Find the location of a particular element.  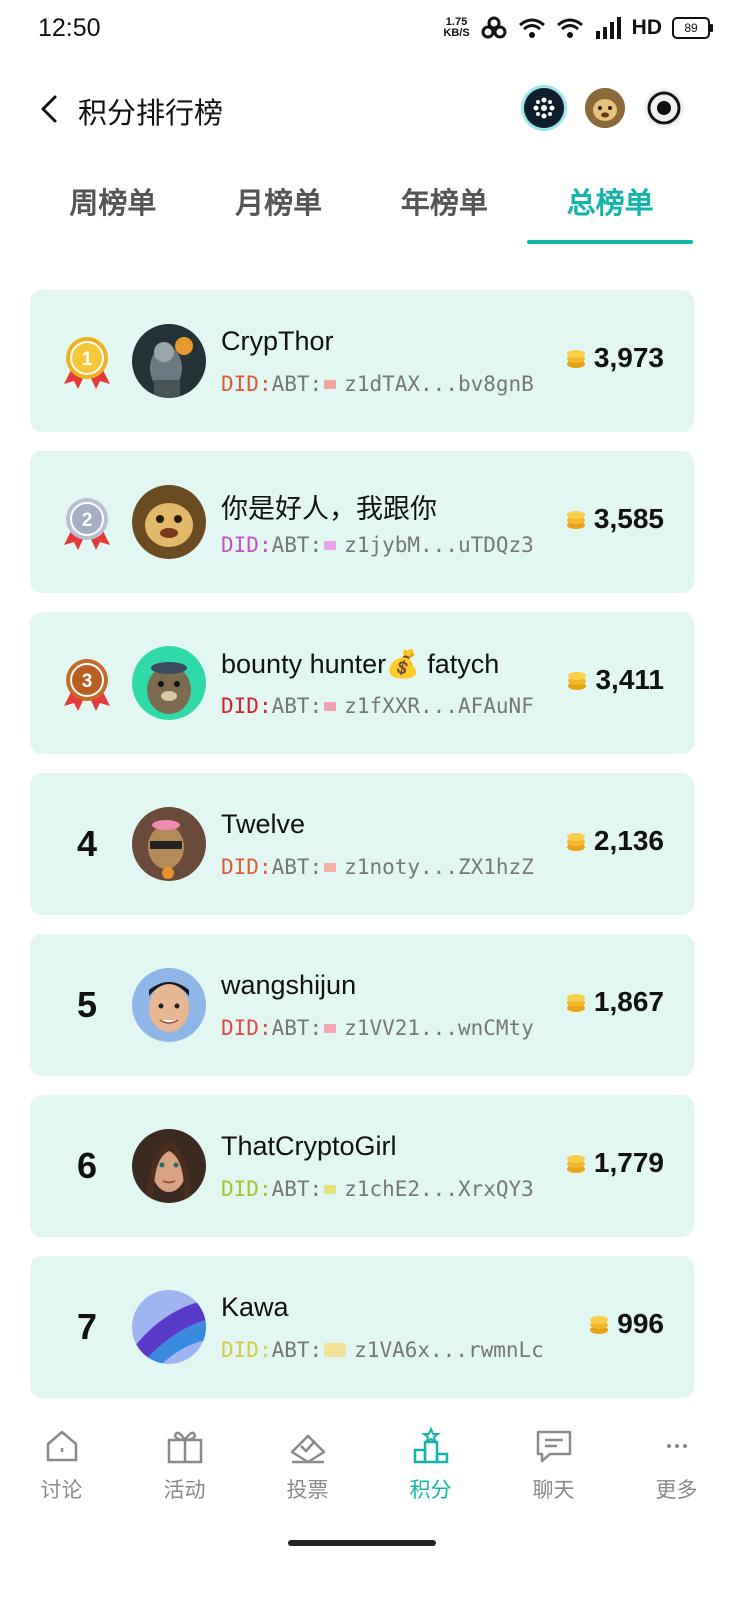

did-value: z1jybM...uTDQz3 is located at coordinates (439, 545).